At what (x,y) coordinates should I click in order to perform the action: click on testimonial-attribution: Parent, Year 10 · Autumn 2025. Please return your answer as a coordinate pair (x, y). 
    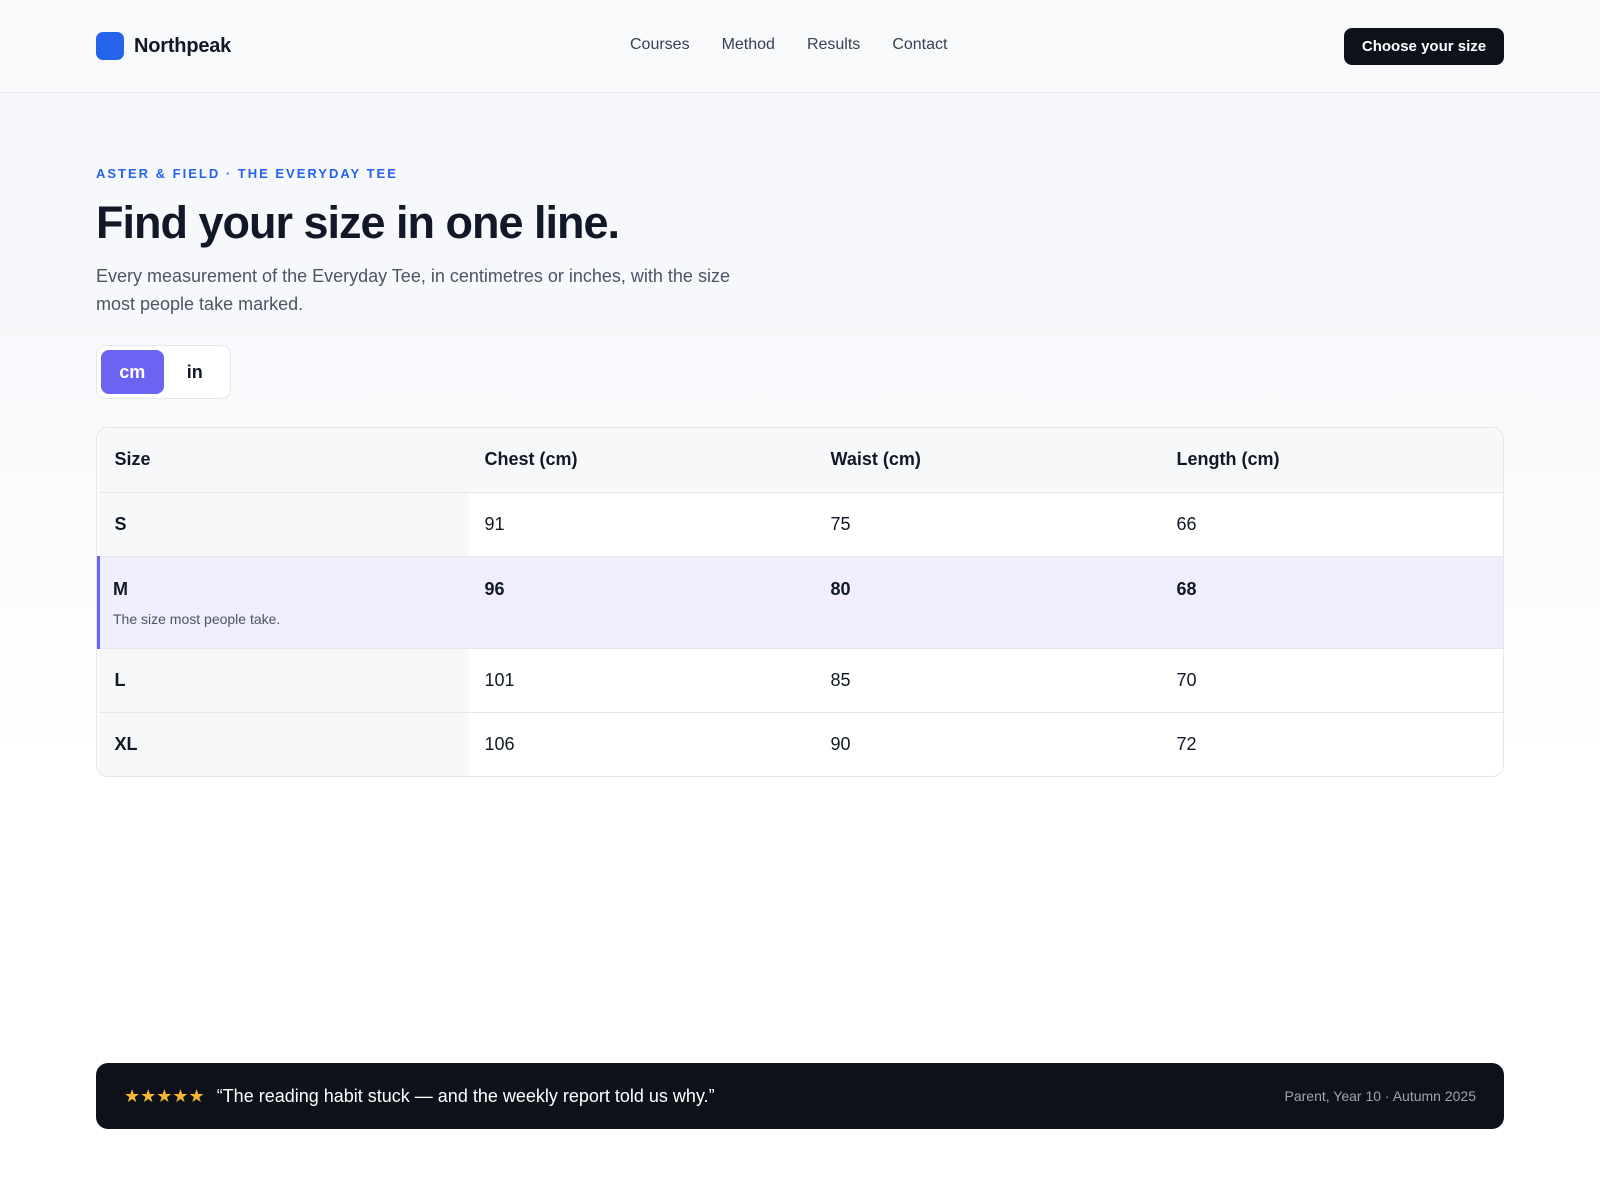
    Looking at the image, I should click on (1380, 1096).